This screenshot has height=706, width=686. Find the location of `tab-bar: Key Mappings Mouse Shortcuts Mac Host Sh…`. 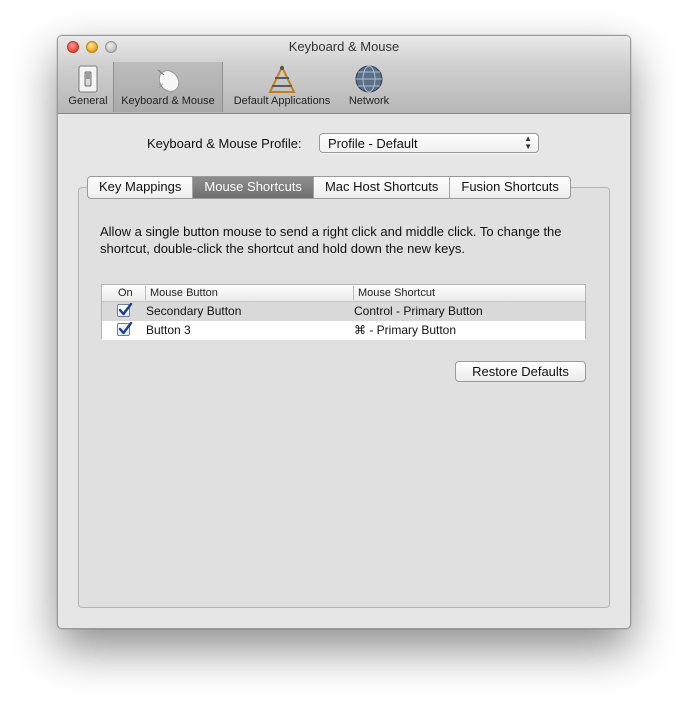

tab-bar: Key Mappings Mouse Shortcuts Mac Host Sh… is located at coordinates (329, 187).